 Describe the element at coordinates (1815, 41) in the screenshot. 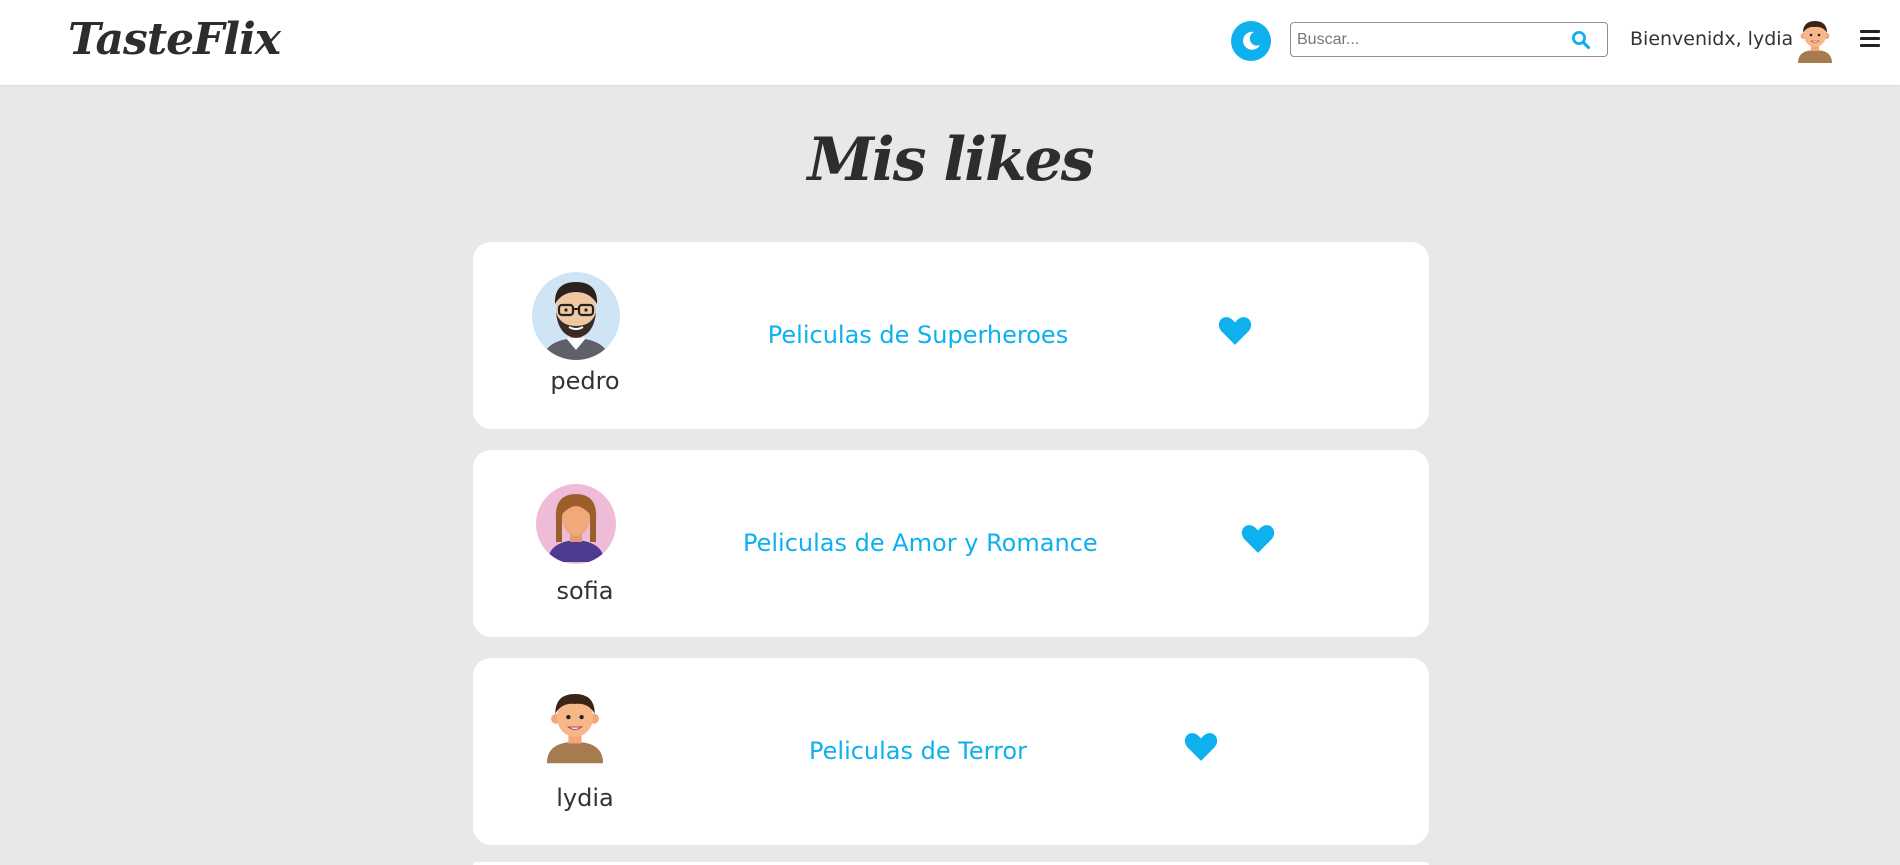

I see `user-avatar` at that location.